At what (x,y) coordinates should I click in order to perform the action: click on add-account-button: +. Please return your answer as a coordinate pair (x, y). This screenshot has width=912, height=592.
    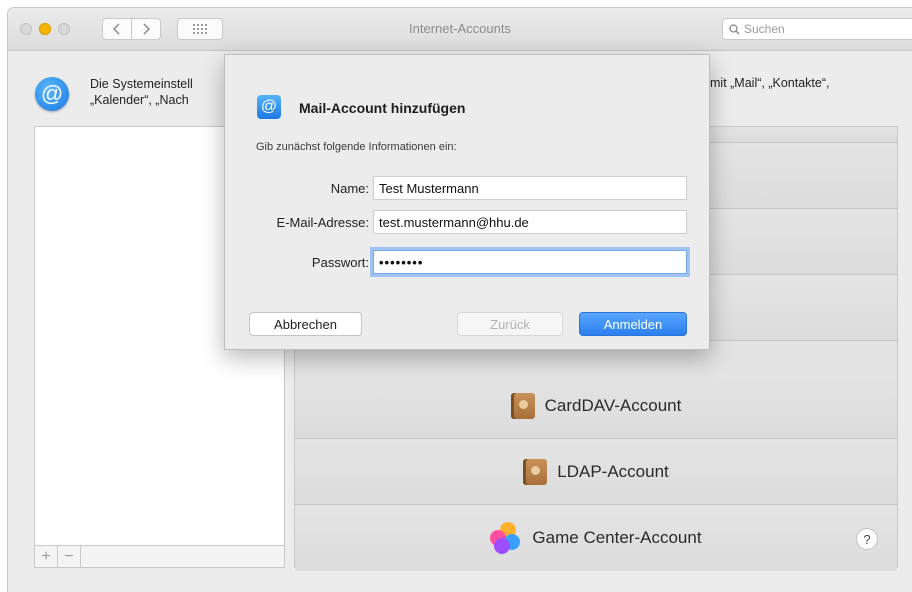
    Looking at the image, I should click on (46, 556).